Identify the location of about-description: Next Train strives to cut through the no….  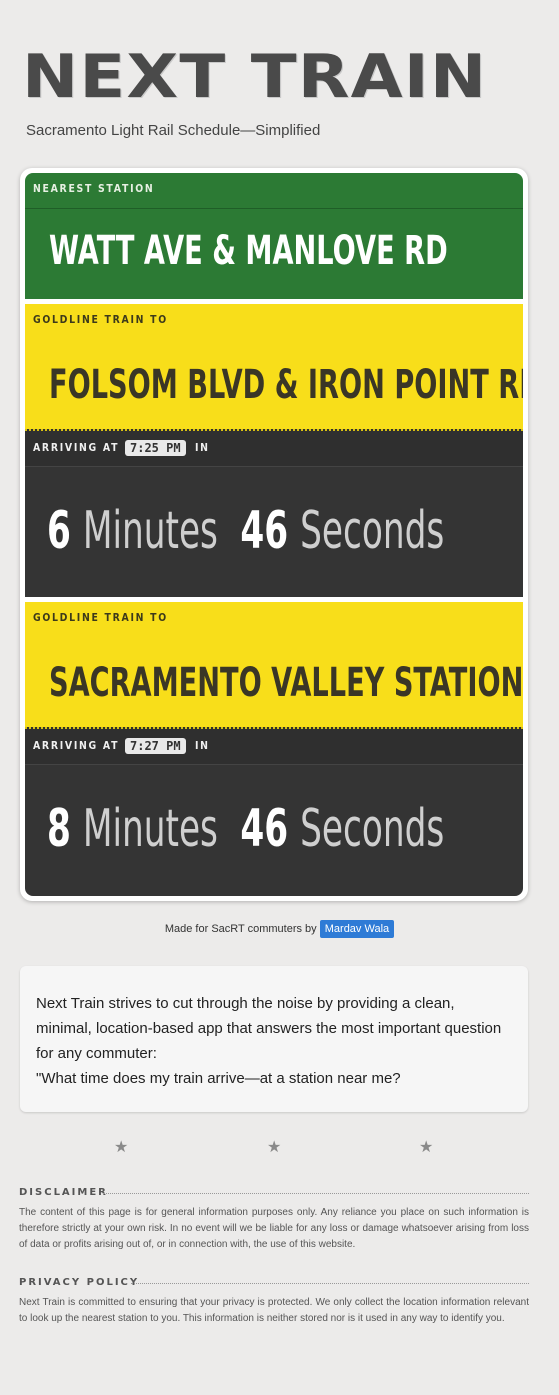
(269, 1028).